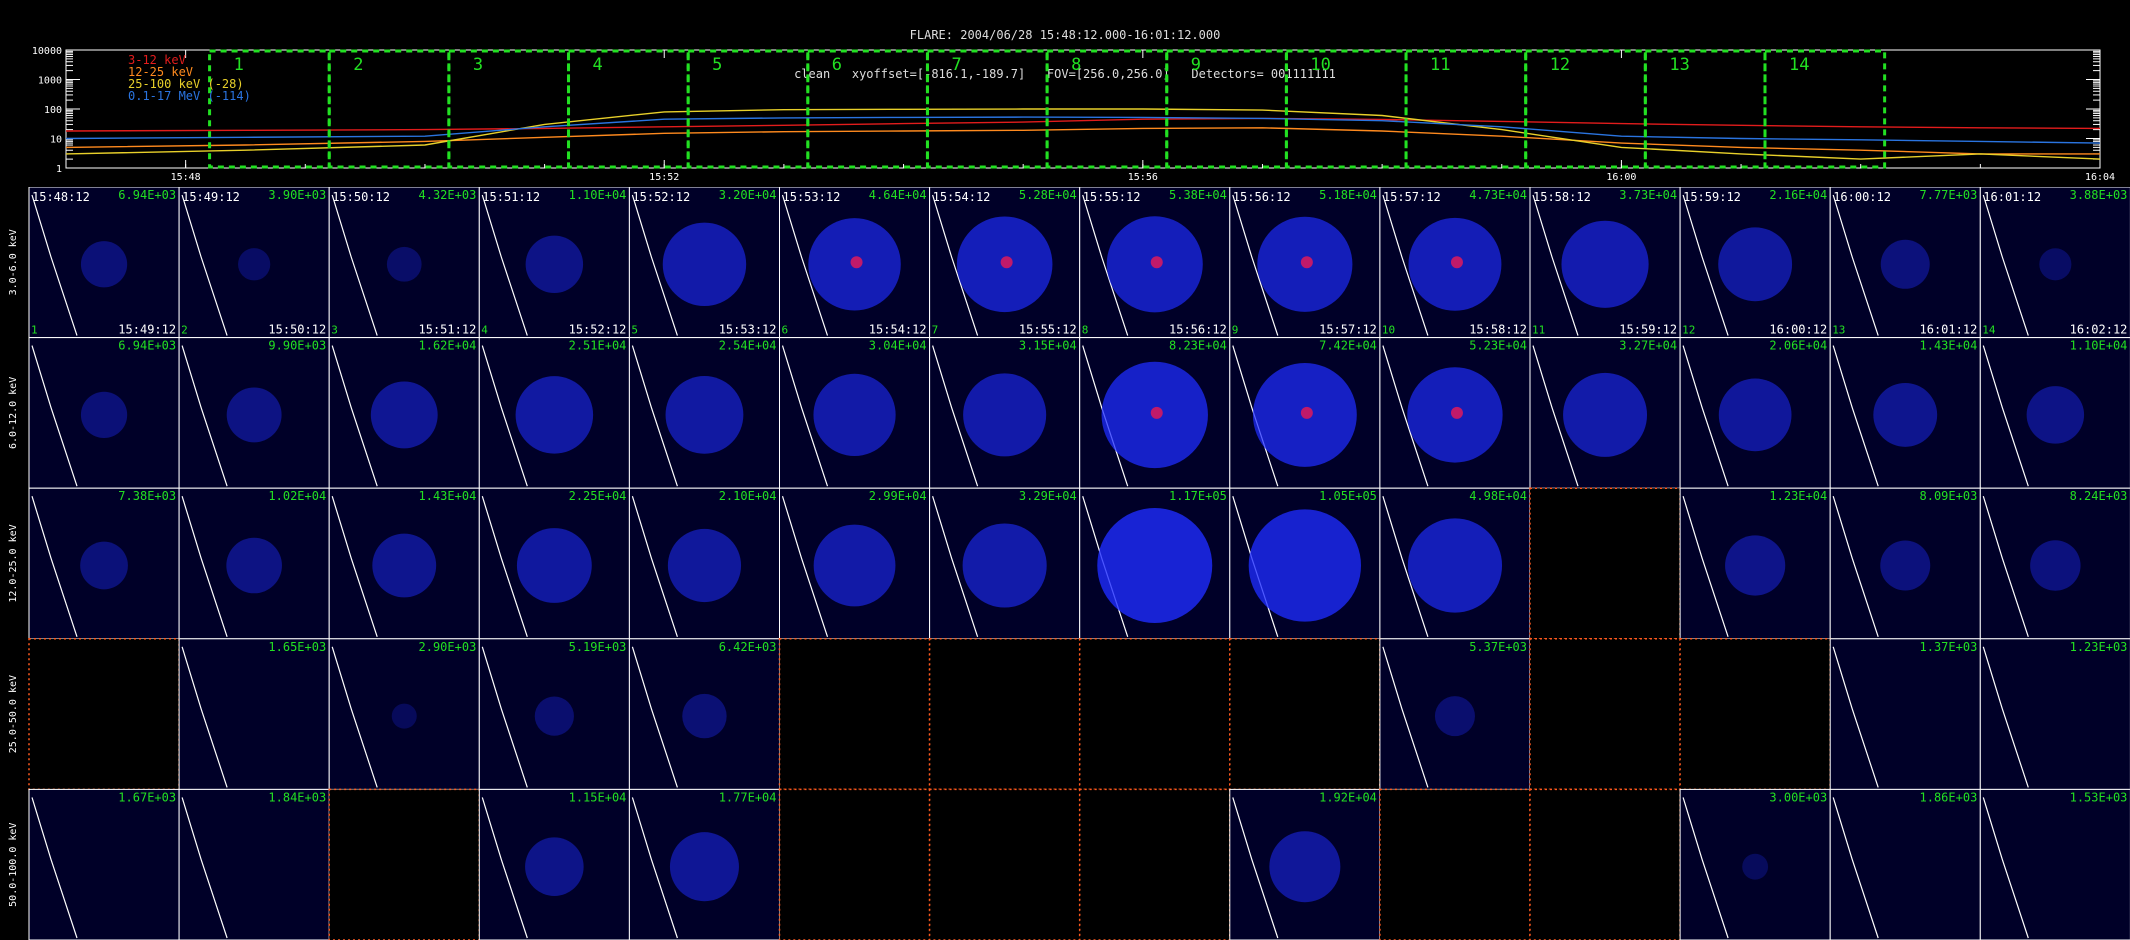 This screenshot has height=940, width=2130. I want to click on interval-number-label: 12, so click(1688, 330).